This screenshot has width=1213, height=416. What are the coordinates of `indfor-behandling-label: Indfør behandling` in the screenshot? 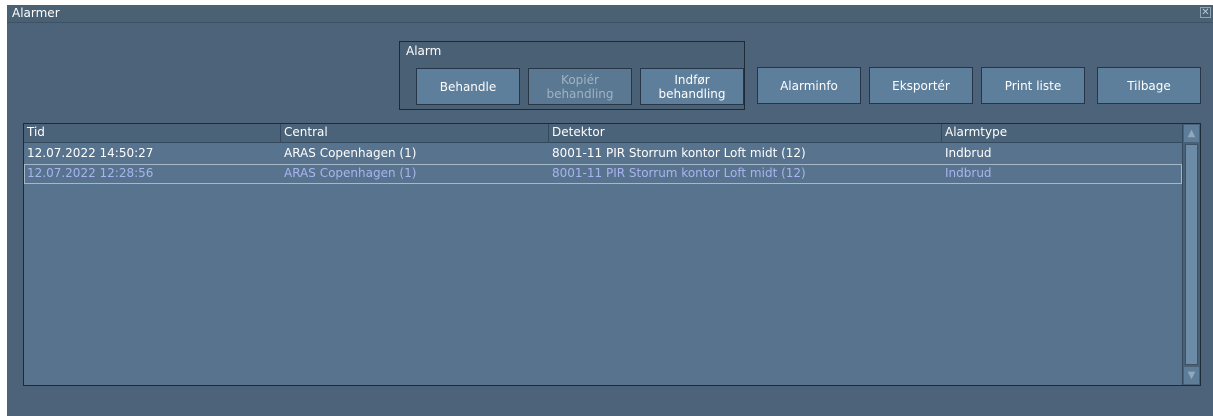 It's located at (692, 86).